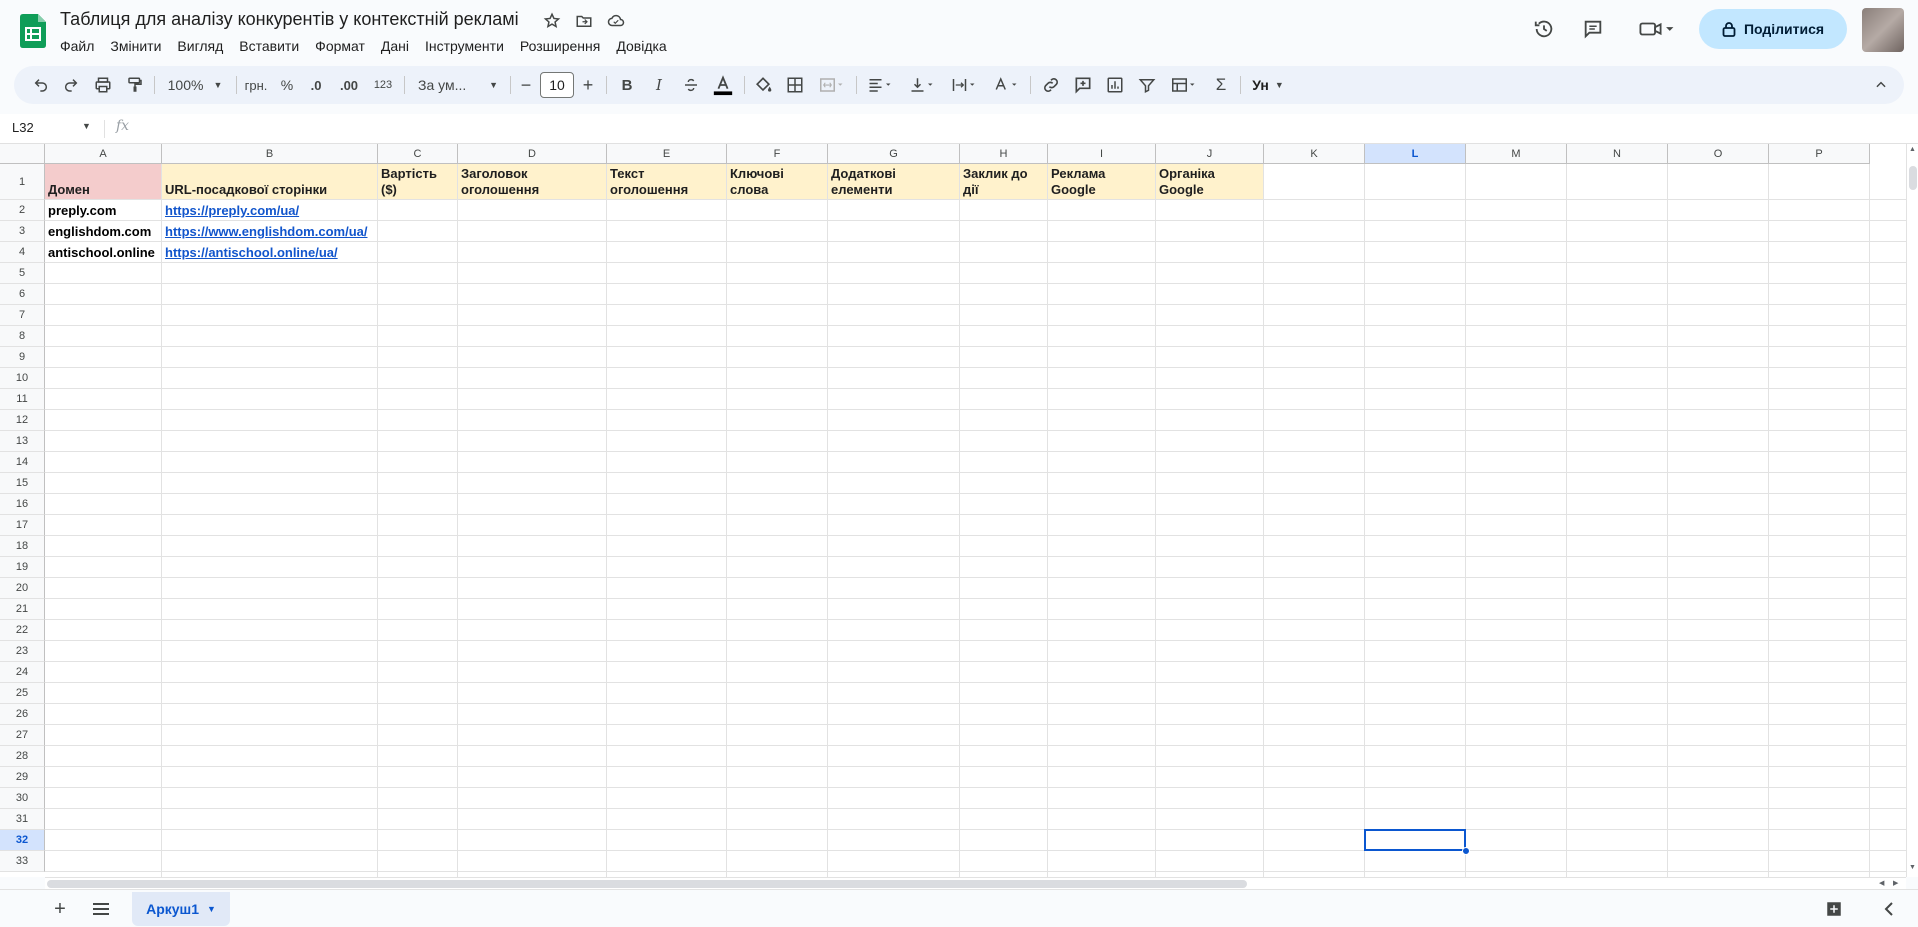 The width and height of the screenshot is (1918, 927). I want to click on column-header-a: A, so click(103, 154).